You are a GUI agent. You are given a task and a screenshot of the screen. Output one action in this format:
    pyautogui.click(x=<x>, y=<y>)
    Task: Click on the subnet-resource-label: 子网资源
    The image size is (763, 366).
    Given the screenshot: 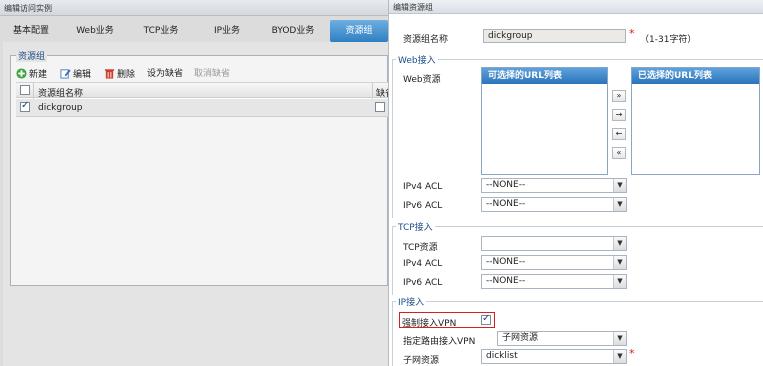 What is the action you would take?
    pyautogui.click(x=421, y=361)
    